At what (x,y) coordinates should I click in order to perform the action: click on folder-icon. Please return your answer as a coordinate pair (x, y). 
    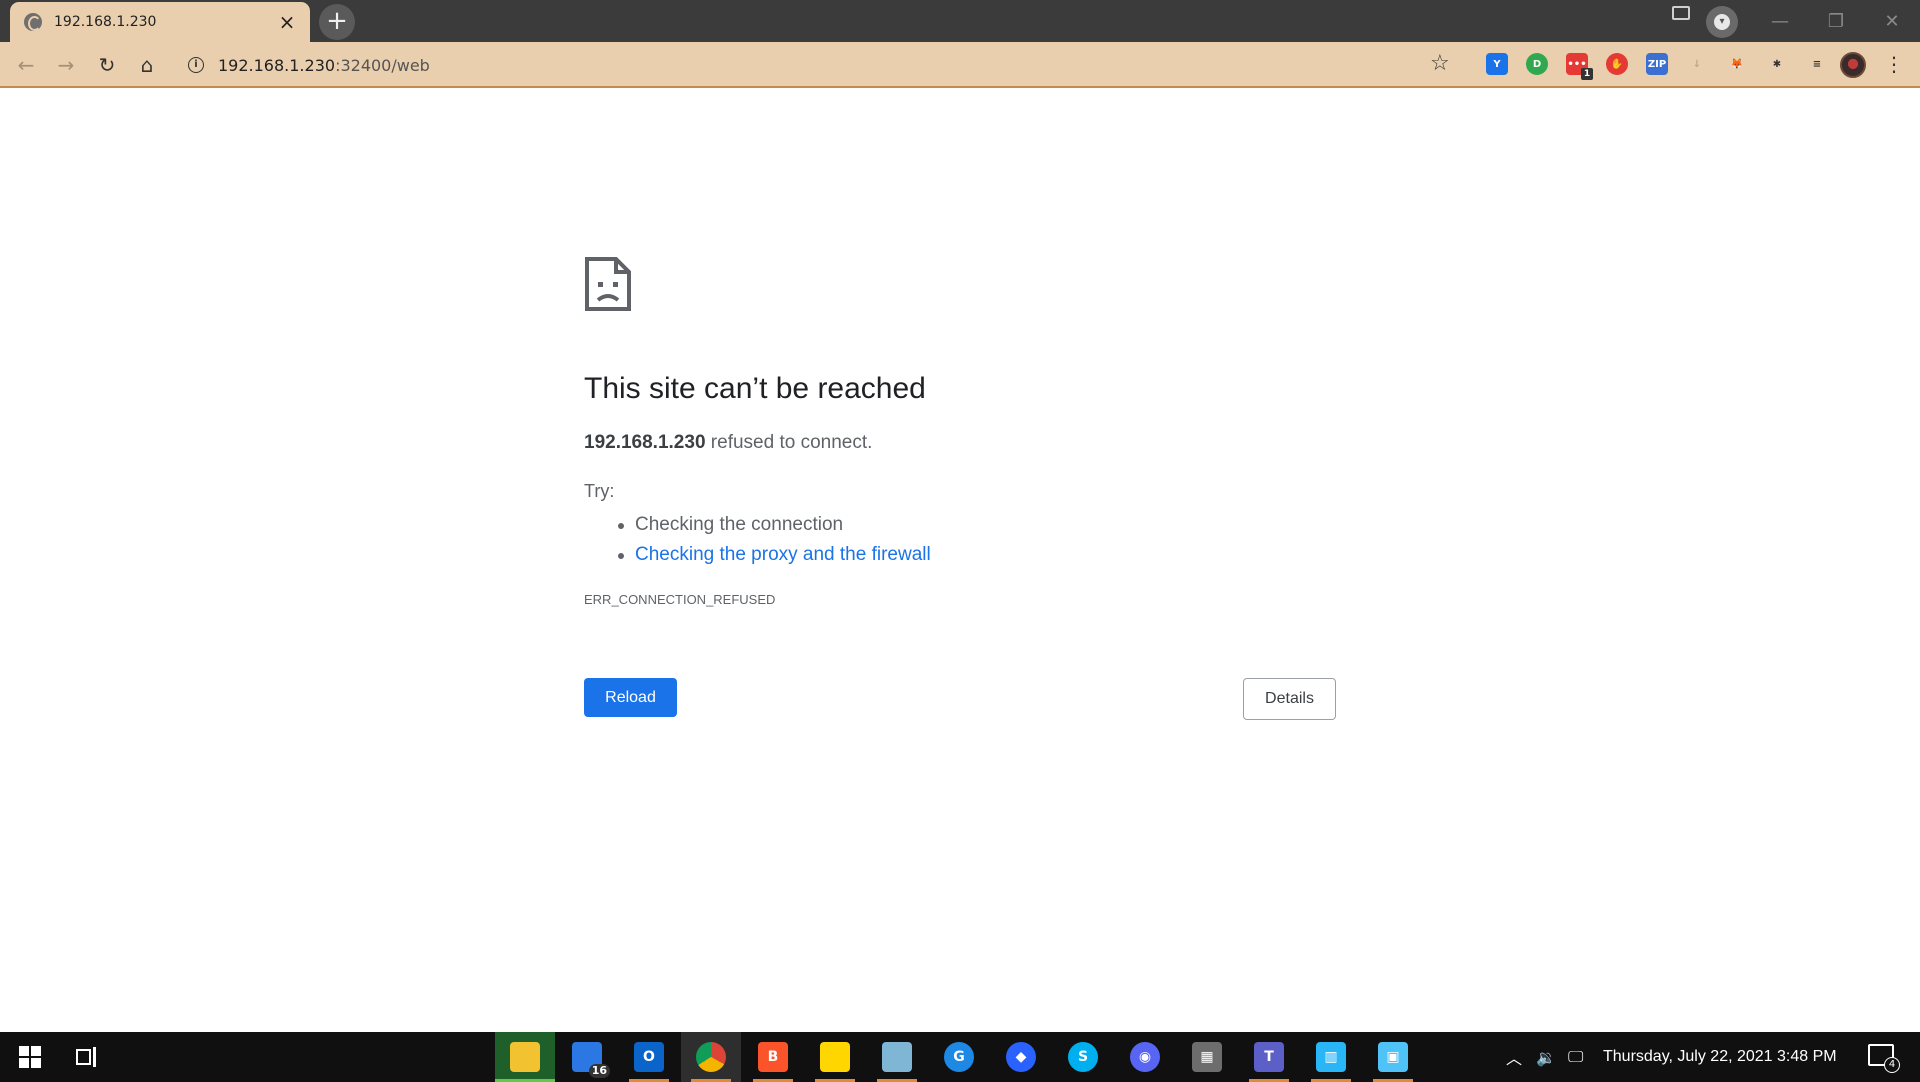
    Looking at the image, I should click on (525, 1057).